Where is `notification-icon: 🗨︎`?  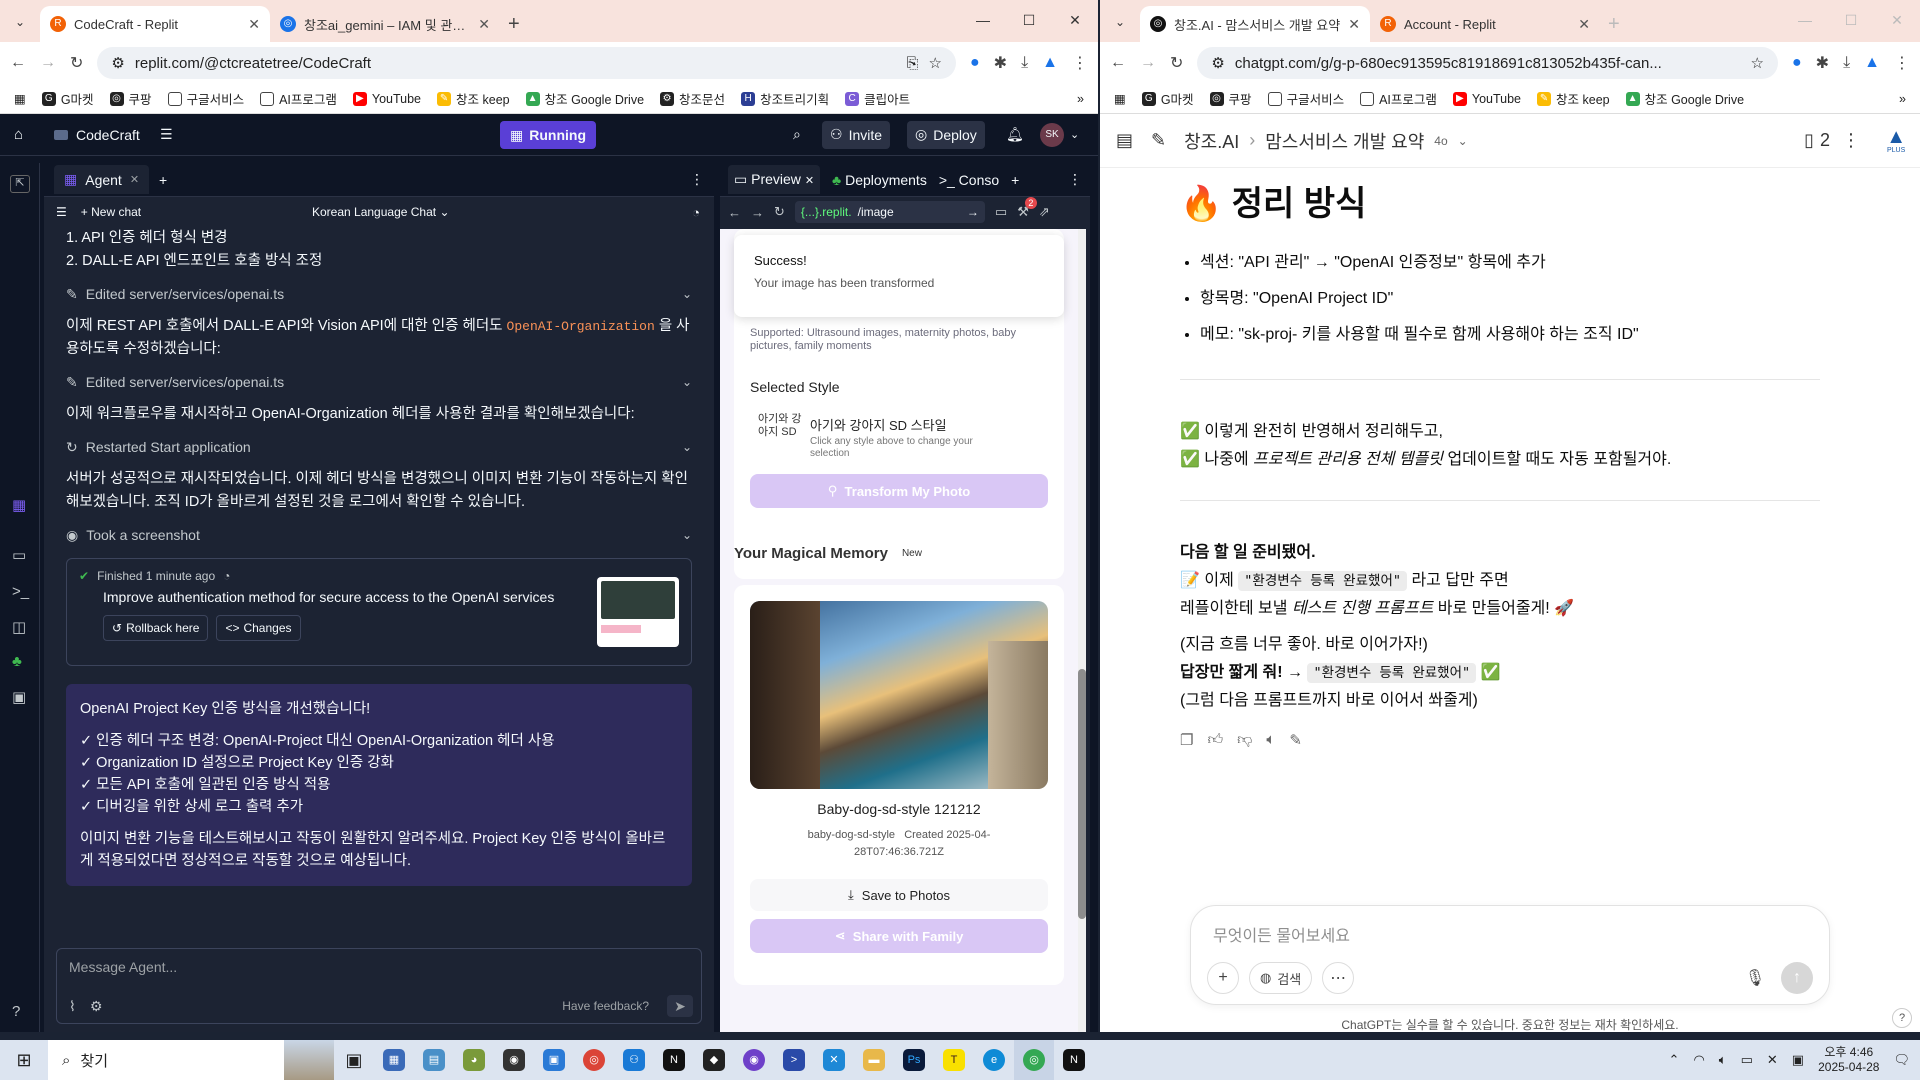 notification-icon: 🗨︎ is located at coordinates (1901, 1060).